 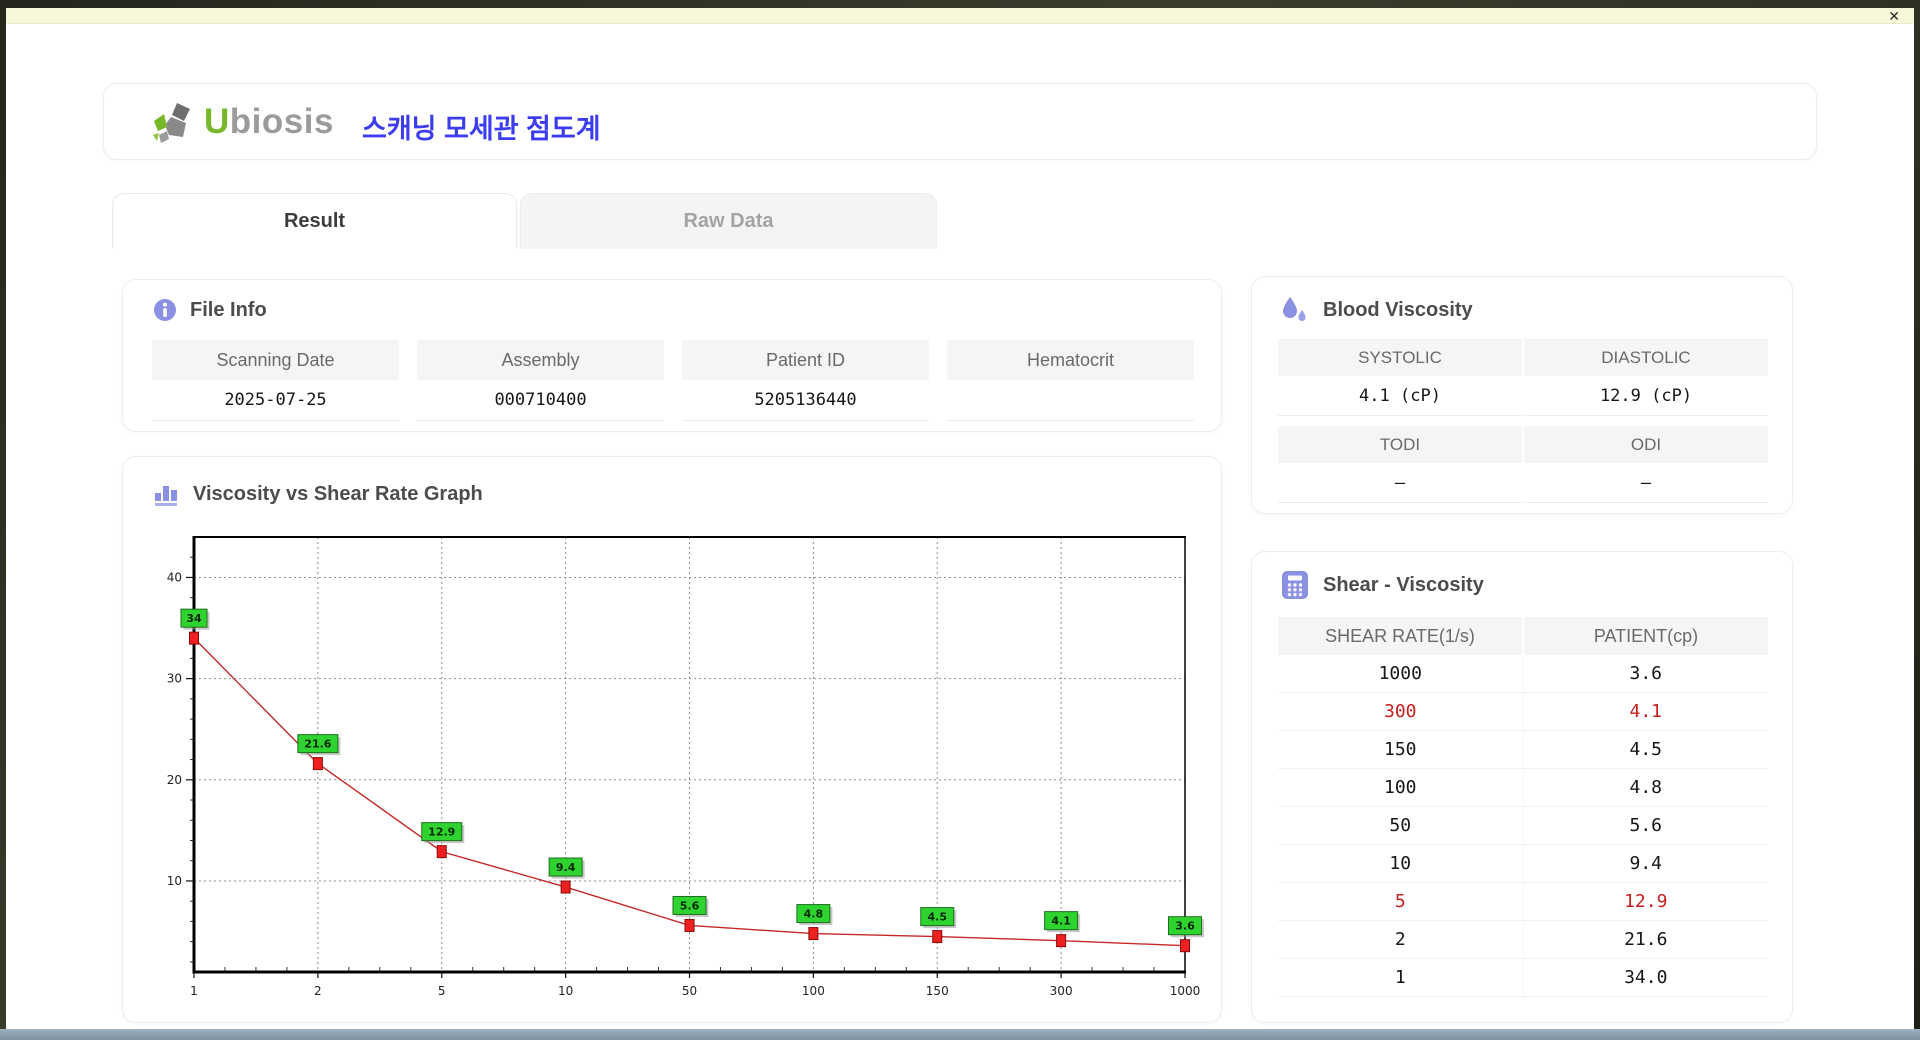 I want to click on file-info-field: Hematocrit, so click(x=1070, y=380).